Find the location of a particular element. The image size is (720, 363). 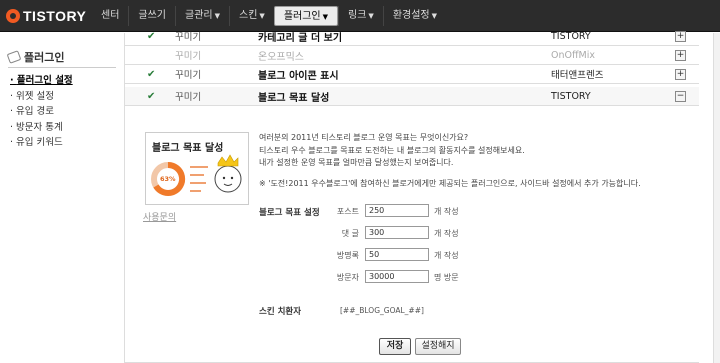

plugin-thumbnail: 블로그 목표 달성 63% is located at coordinates (197, 168).